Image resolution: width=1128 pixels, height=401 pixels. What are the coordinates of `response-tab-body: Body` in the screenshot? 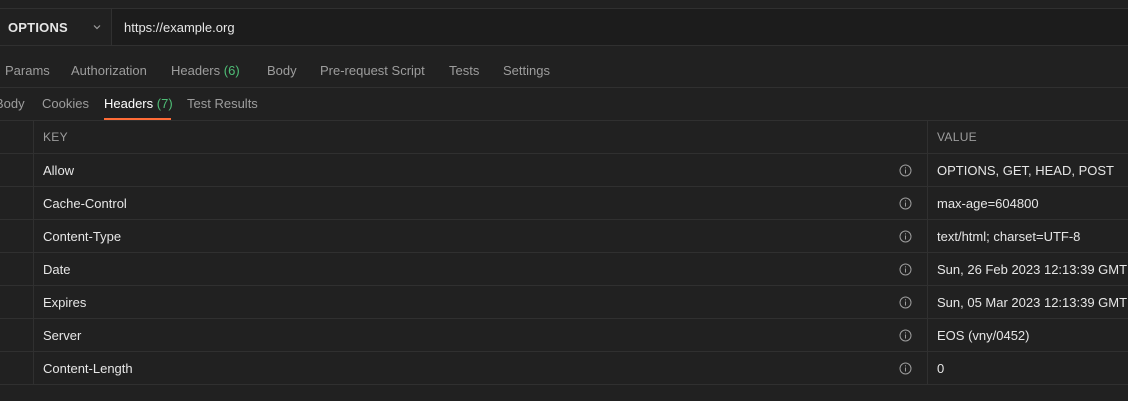 It's located at (12, 103).